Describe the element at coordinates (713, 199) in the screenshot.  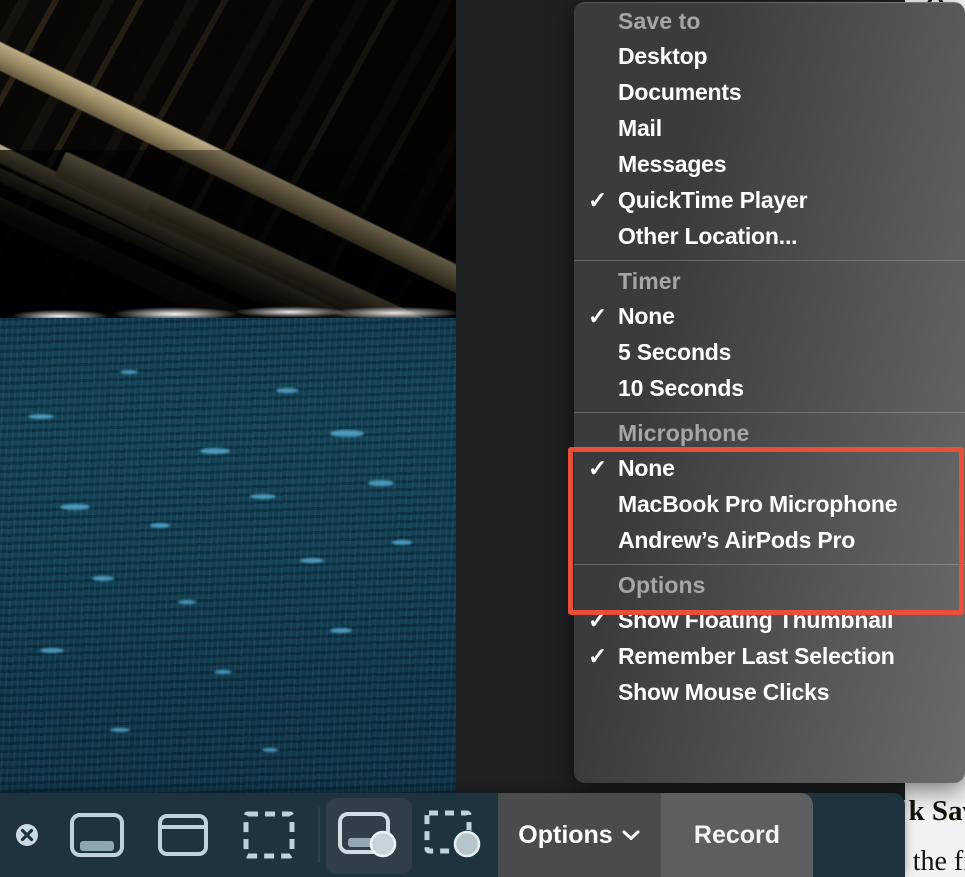
I see `menu-item-label: QuickTime Player` at that location.